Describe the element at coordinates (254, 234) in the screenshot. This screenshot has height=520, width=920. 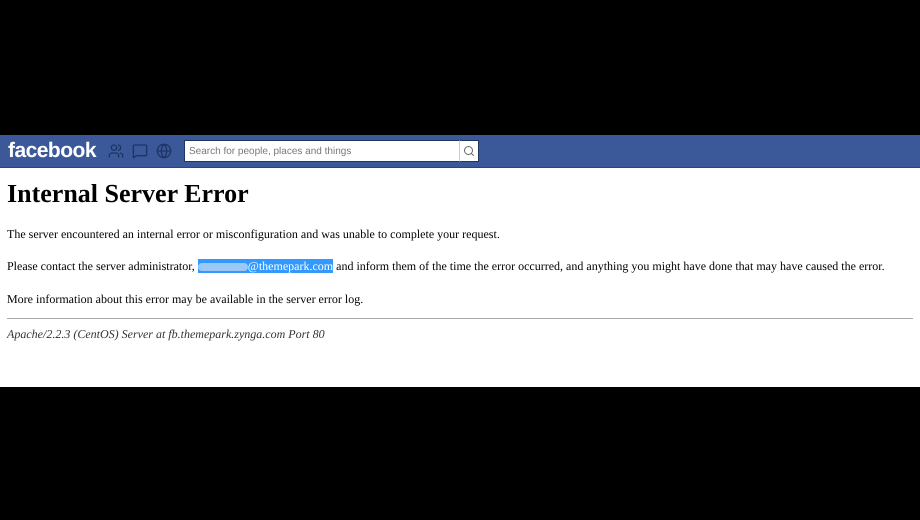
I see `error-message: The server encountered an internal error or misconfiguration and was unable to complete your request.` at that location.